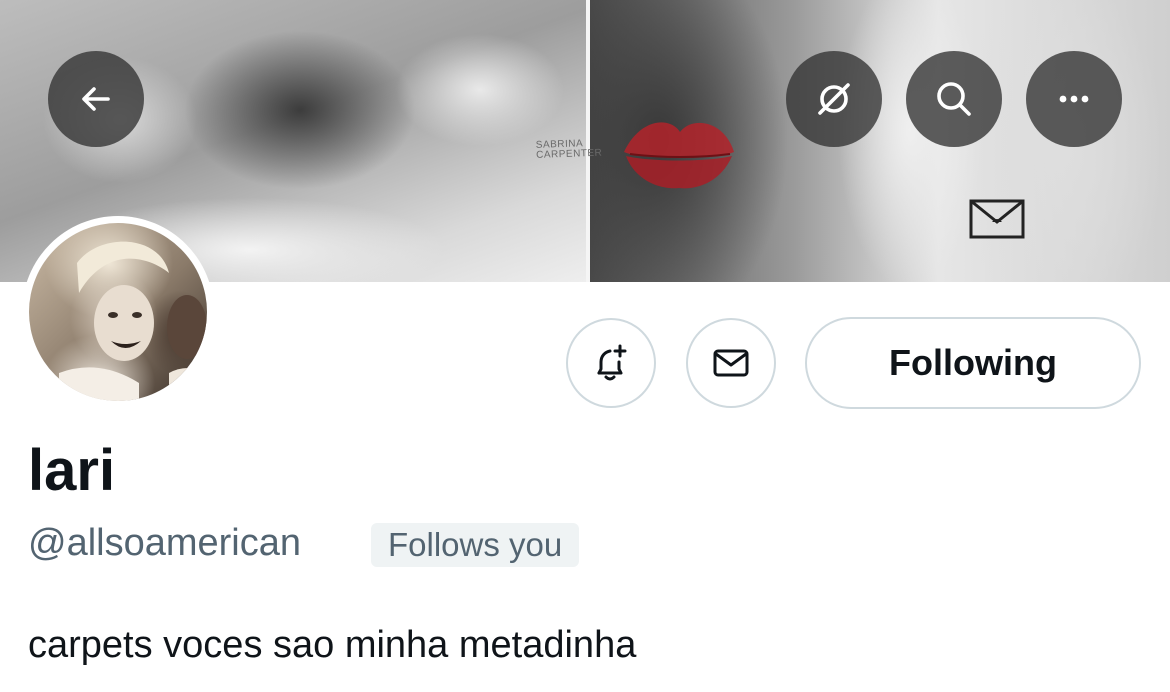  I want to click on search-icon, so click(954, 99).